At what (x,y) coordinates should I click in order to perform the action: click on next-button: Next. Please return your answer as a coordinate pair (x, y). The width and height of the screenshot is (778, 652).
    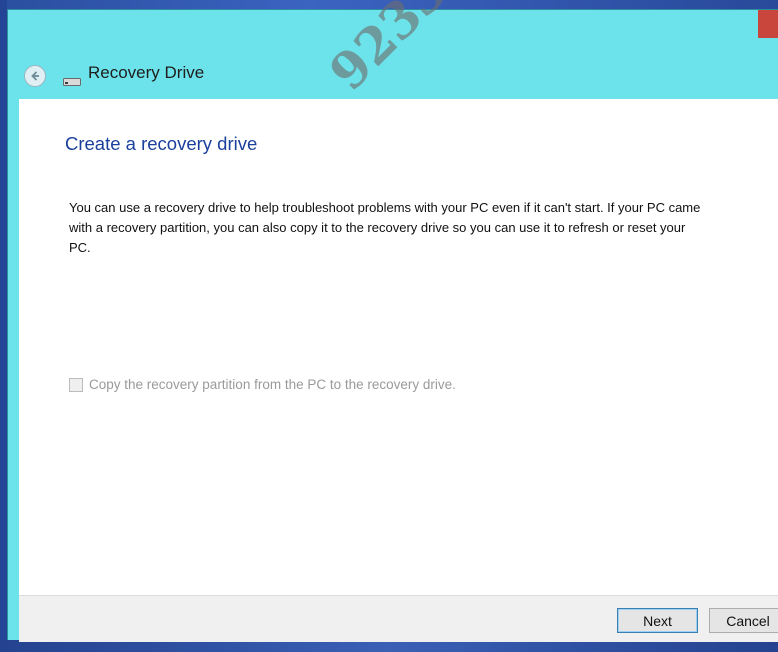
    Looking at the image, I should click on (657, 620).